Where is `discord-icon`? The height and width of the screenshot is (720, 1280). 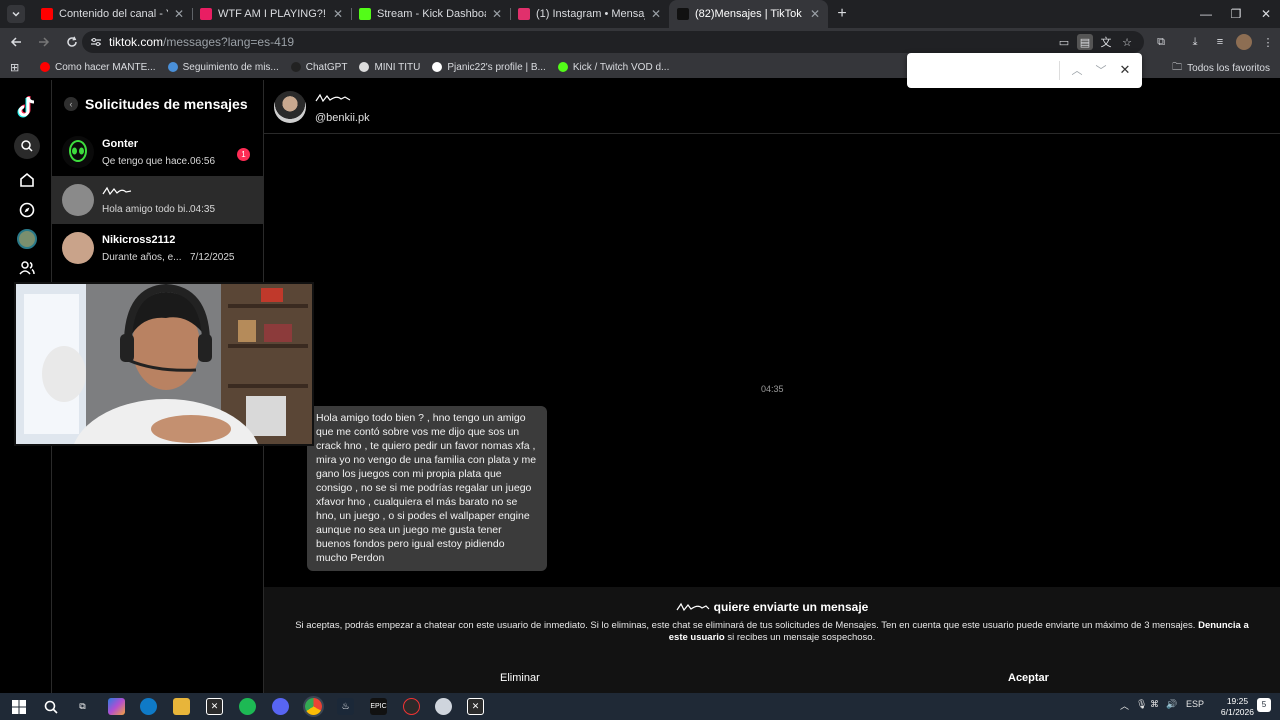 discord-icon is located at coordinates (280, 706).